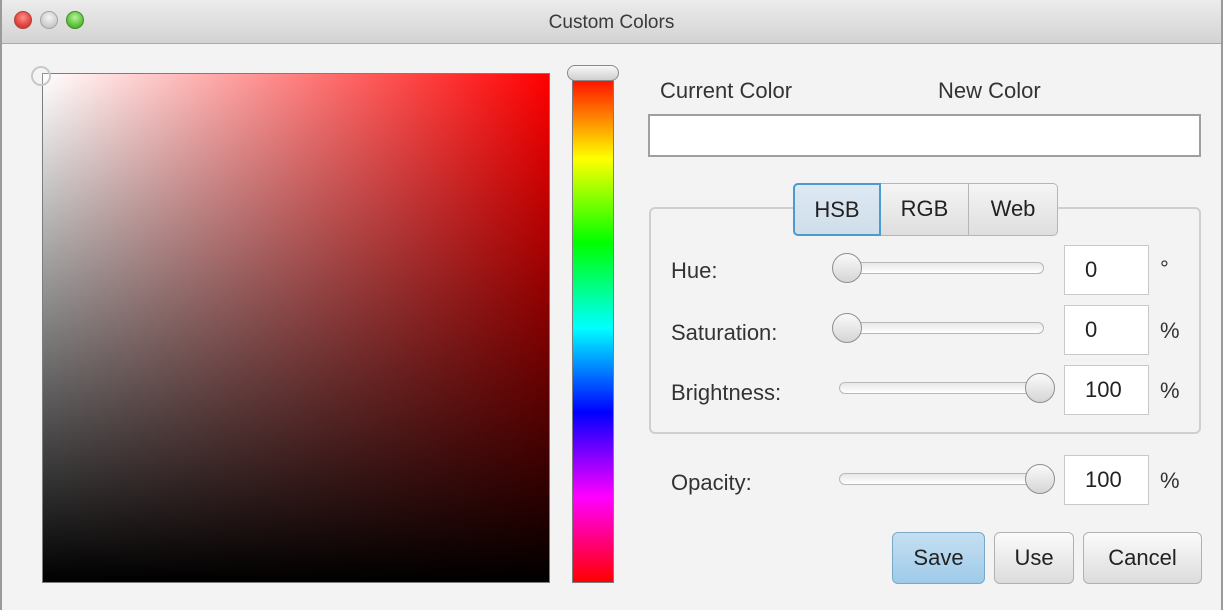 This screenshot has width=1223, height=610. What do you see at coordinates (694, 270) in the screenshot?
I see `hue-label: Hue:` at bounding box center [694, 270].